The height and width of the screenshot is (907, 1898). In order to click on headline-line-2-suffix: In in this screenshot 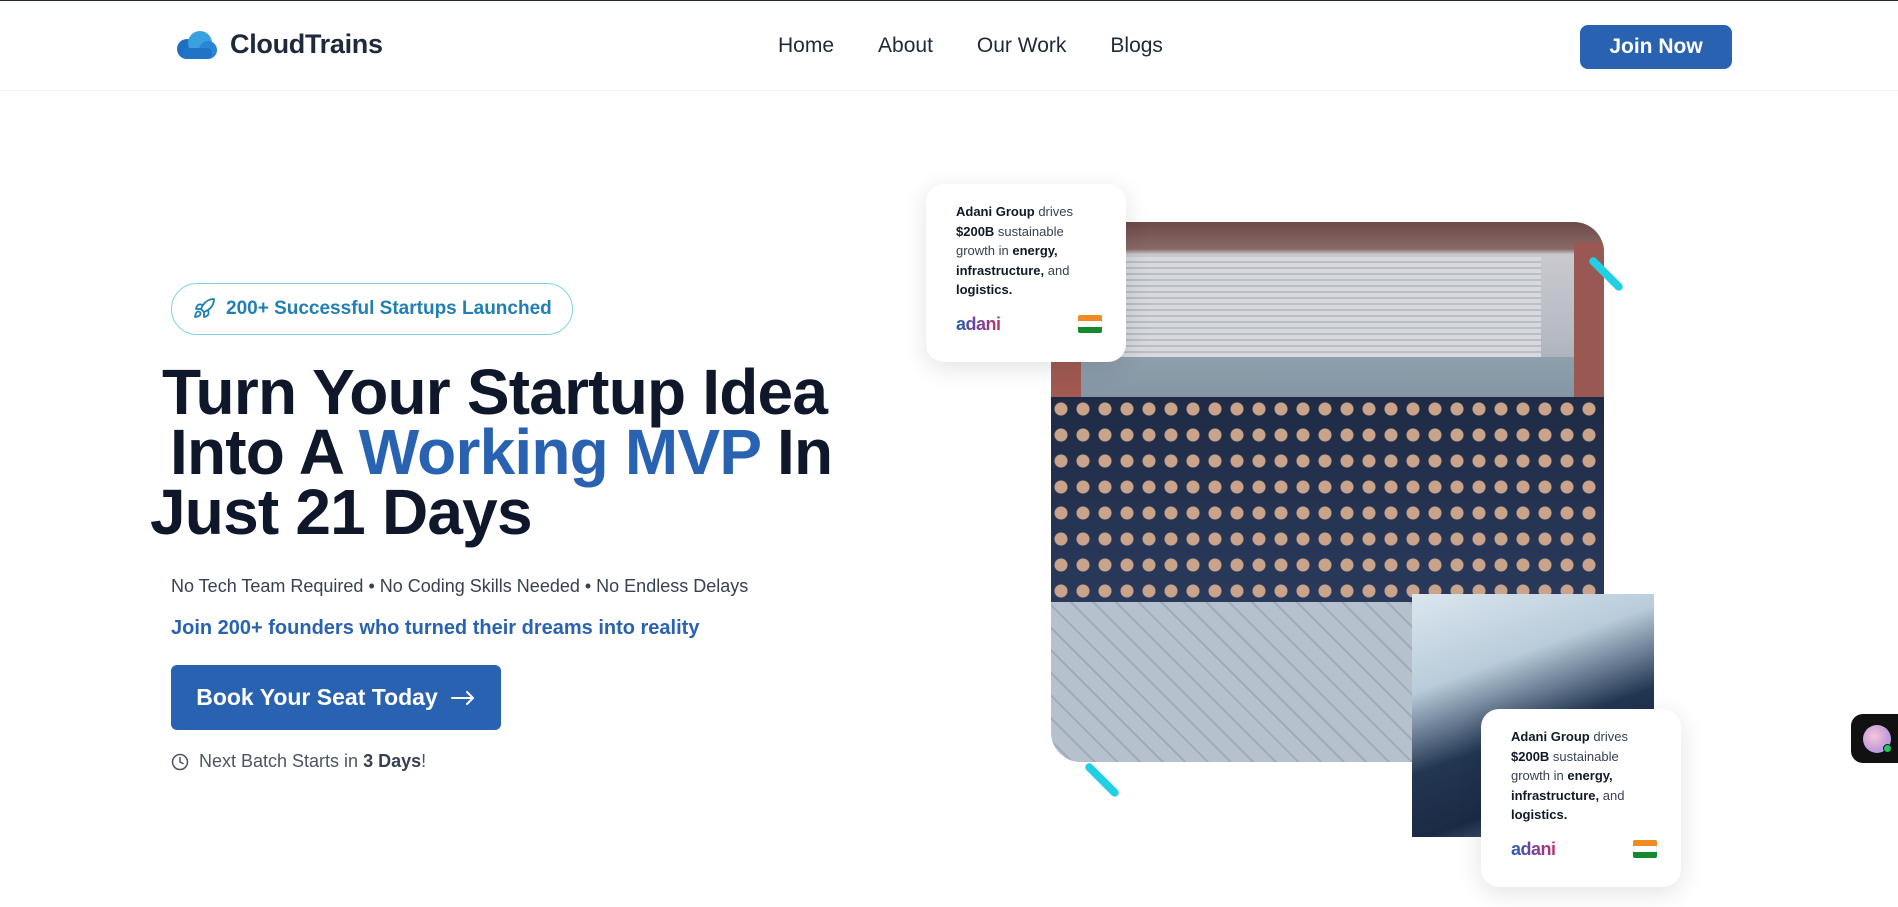, I will do `click(796, 452)`.